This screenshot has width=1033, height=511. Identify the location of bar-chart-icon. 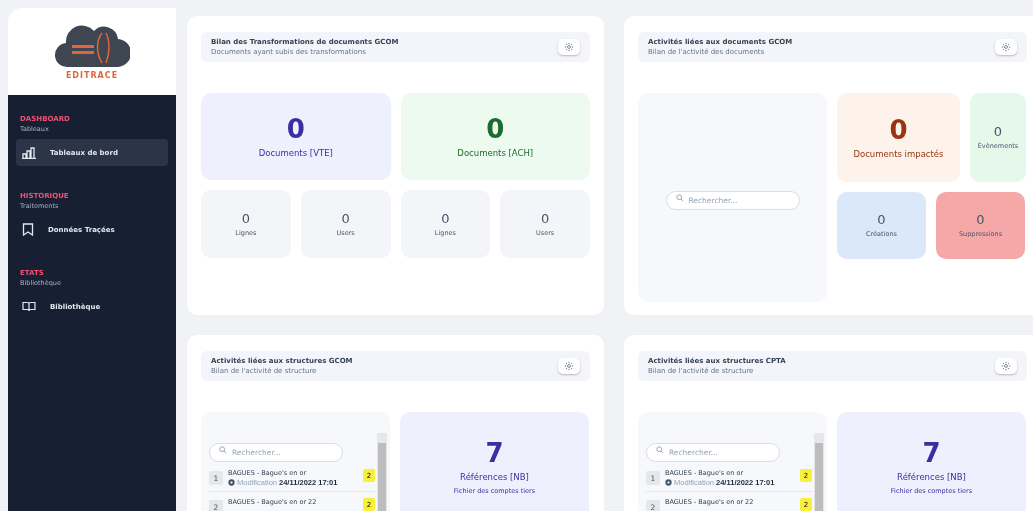
(29, 152).